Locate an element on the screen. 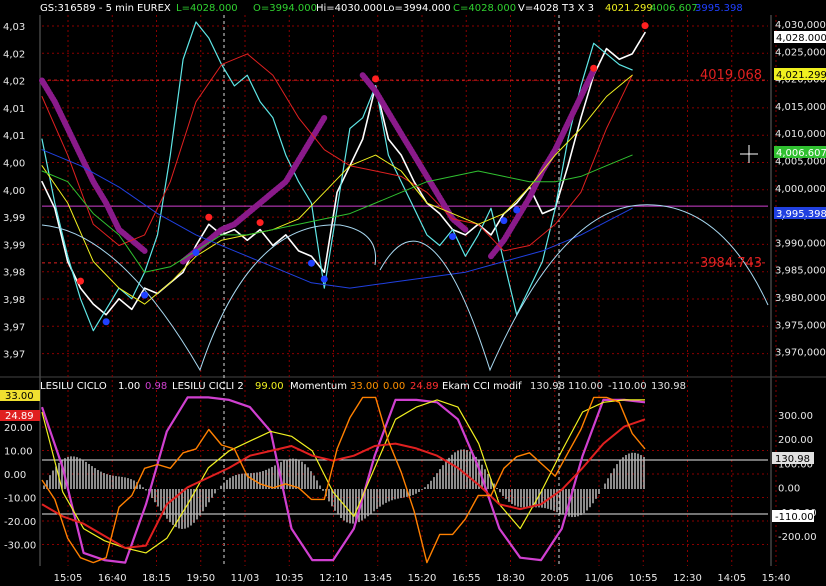  time-tick-label: 12:10 is located at coordinates (333, 578).